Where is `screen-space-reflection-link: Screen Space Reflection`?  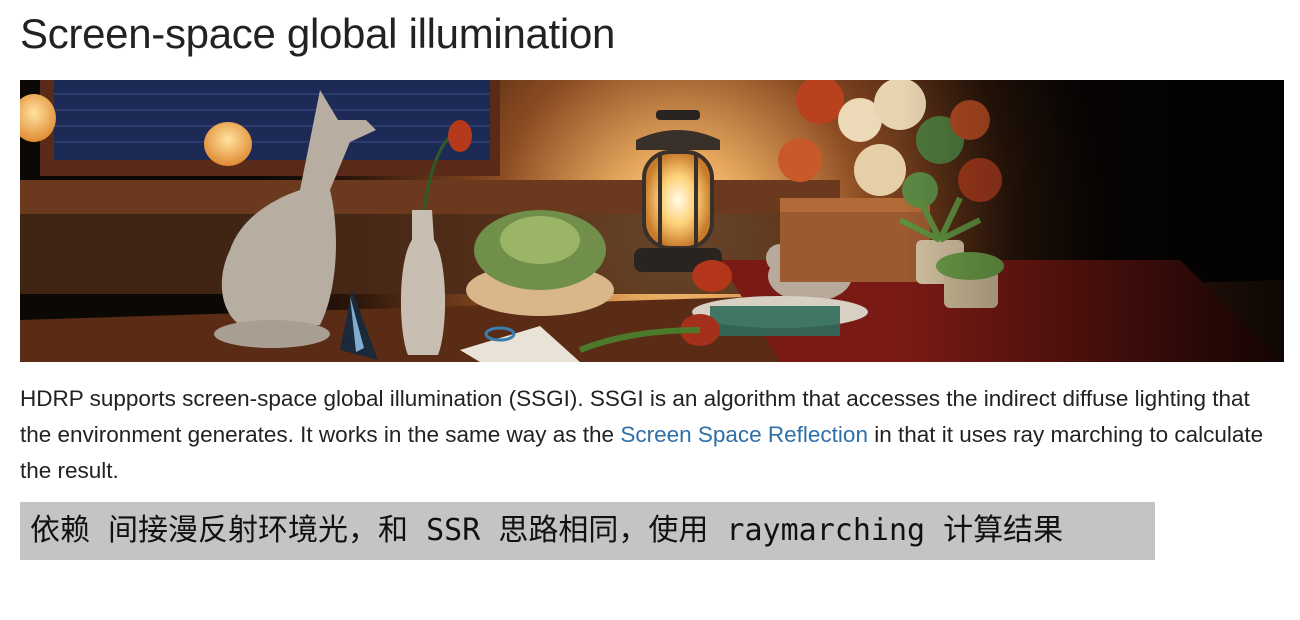
screen-space-reflection-link: Screen Space Reflection is located at coordinates (744, 434).